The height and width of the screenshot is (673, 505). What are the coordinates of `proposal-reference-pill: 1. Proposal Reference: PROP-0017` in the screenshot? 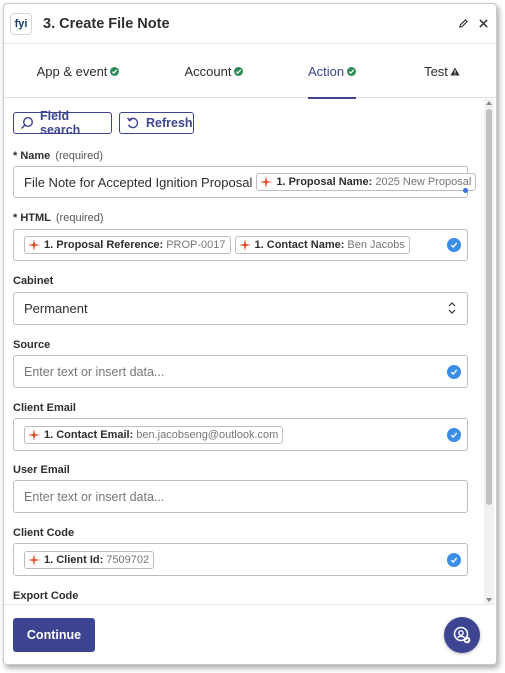 It's located at (127, 245).